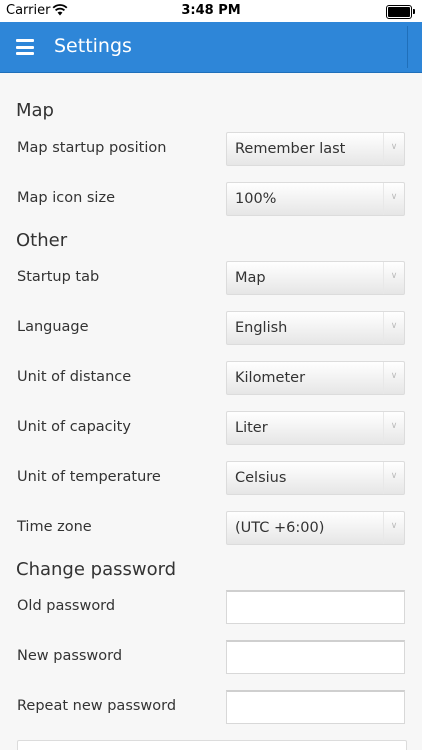 The width and height of the screenshot is (422, 750). Describe the element at coordinates (280, 528) in the screenshot. I see `time-zone-value: (UTC +6:00)` at that location.